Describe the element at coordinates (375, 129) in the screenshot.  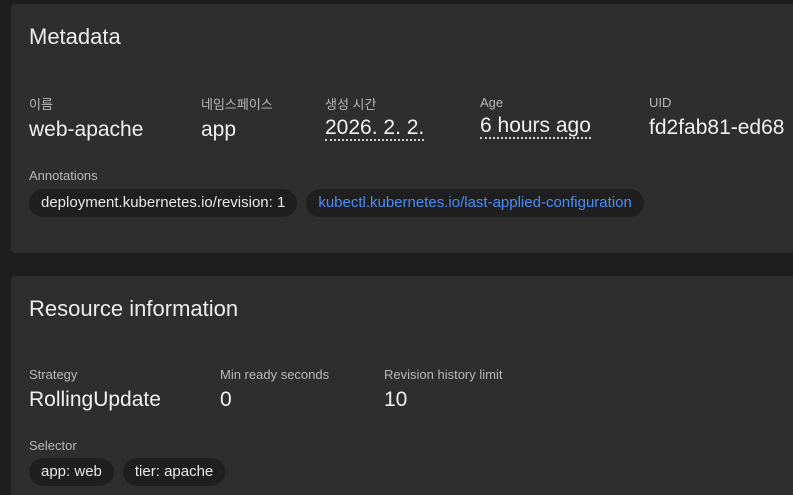
I see `field-created-value: 2026. 2. 2.` at that location.